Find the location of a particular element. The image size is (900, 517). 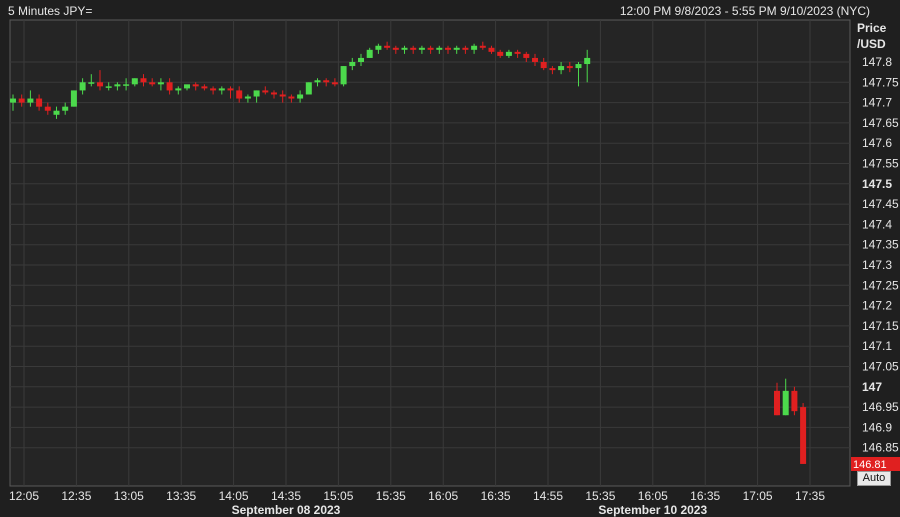

x-tick-label: 14:05 is located at coordinates (234, 496).